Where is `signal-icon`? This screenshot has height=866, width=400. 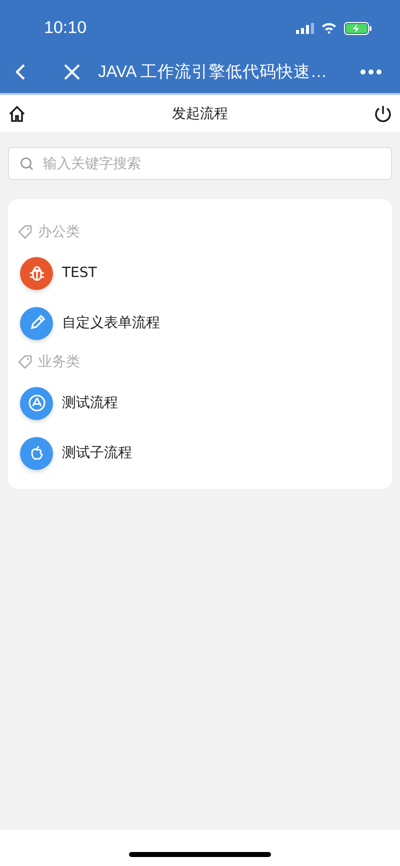 signal-icon is located at coordinates (305, 28).